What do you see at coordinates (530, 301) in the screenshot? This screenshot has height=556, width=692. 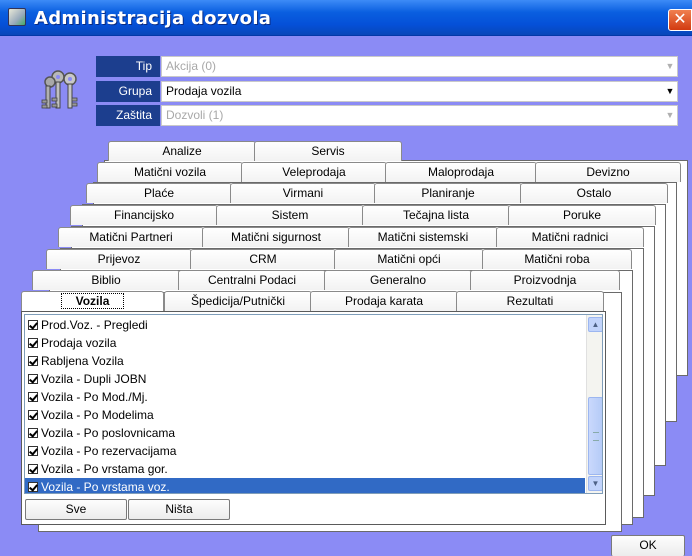 I see `tab-rezultati: Rezultati` at bounding box center [530, 301].